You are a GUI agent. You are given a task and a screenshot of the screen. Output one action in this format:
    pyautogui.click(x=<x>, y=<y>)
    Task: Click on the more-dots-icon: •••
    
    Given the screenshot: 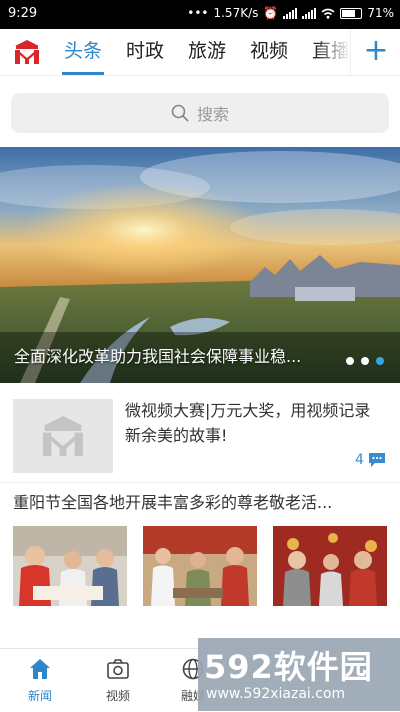 What is the action you would take?
    pyautogui.click(x=198, y=13)
    